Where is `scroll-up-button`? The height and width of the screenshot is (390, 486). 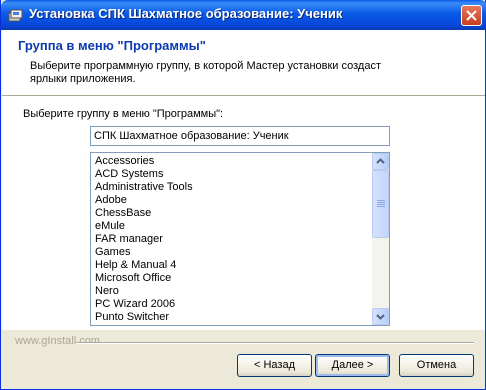
scroll-up-button is located at coordinates (380, 161).